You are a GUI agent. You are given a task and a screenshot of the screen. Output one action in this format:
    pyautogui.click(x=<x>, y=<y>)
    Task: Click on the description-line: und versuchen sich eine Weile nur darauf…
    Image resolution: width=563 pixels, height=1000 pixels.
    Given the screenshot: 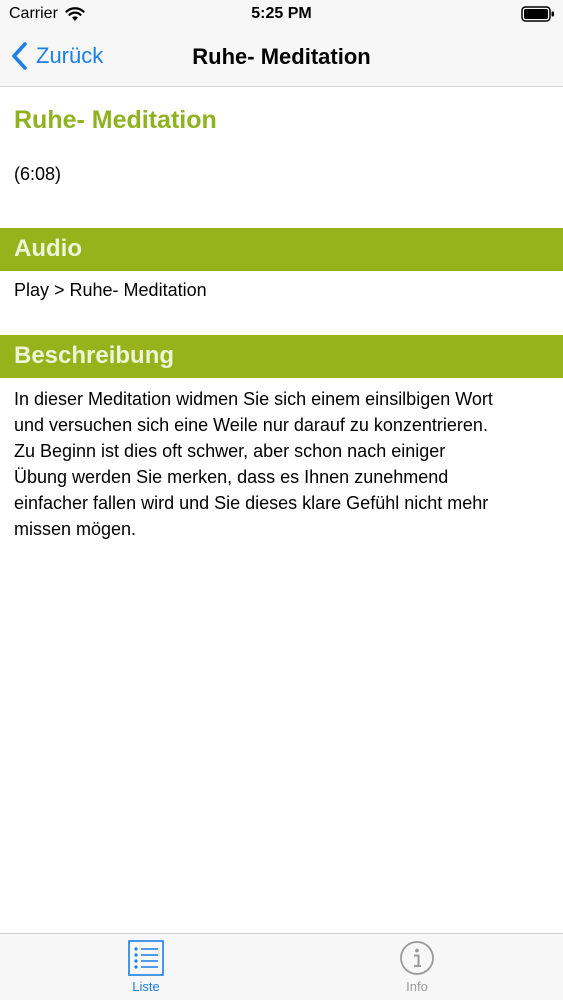 What is the action you would take?
    pyautogui.click(x=251, y=425)
    